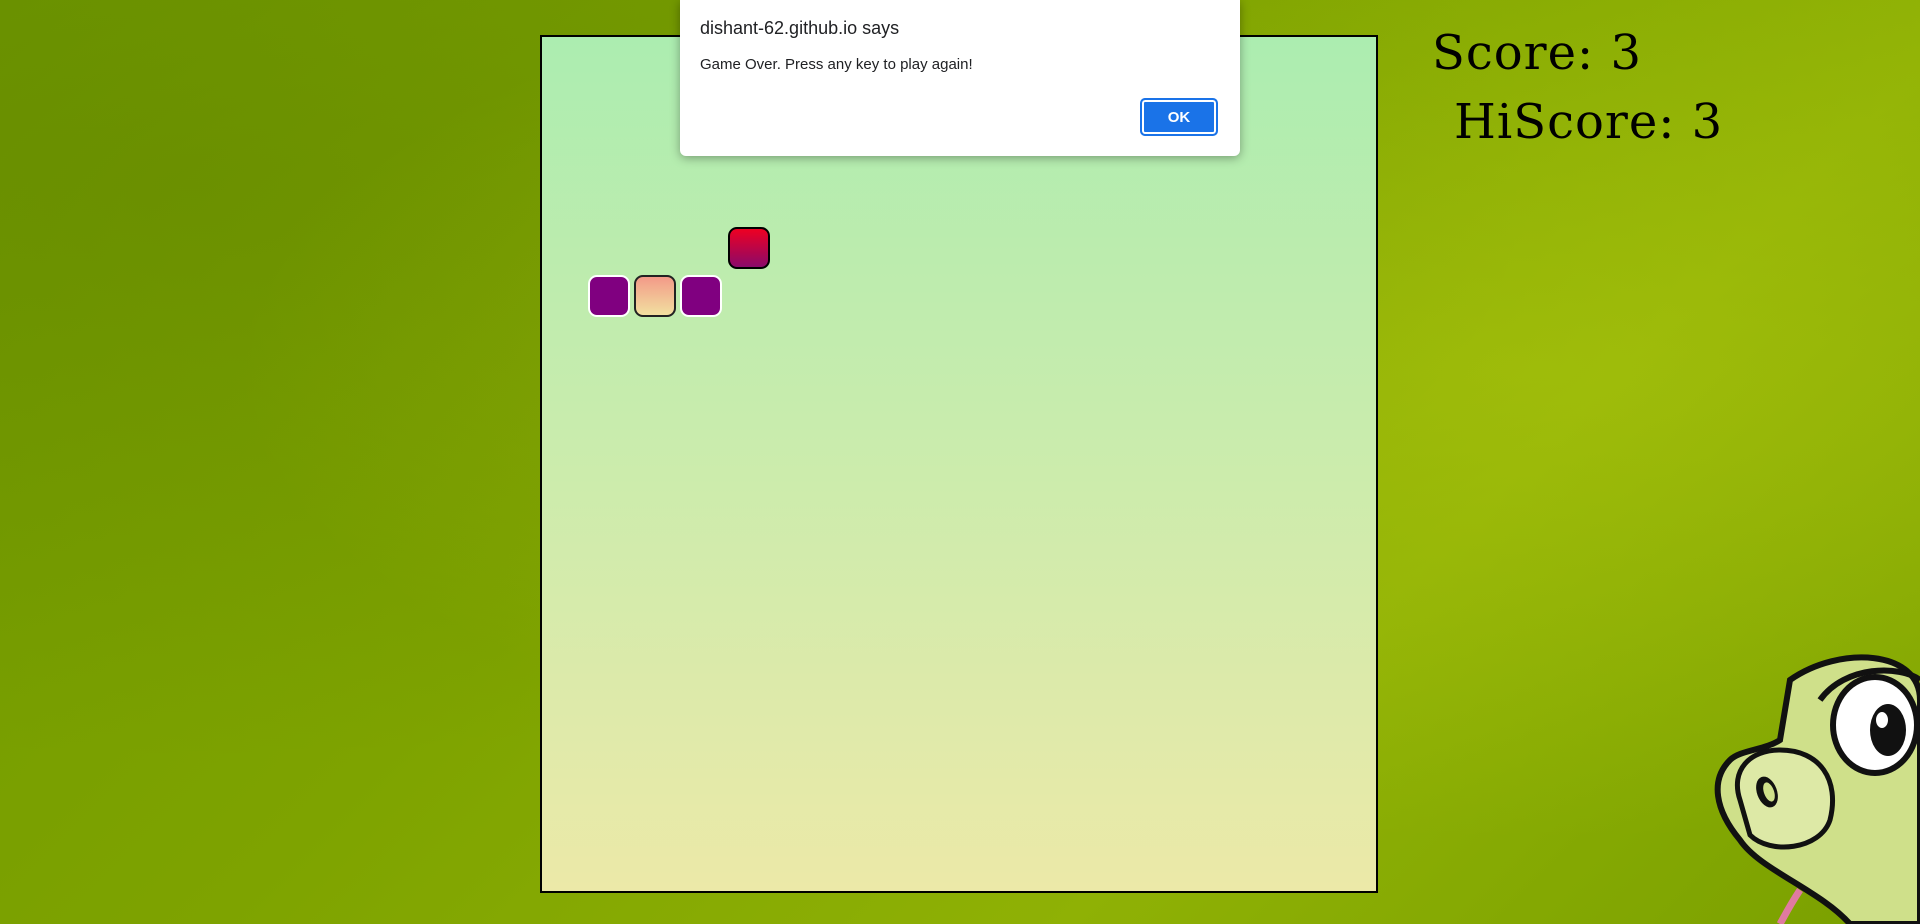 This screenshot has width=1920, height=924. Describe the element at coordinates (1817, 789) in the screenshot. I see `cartoon-snake-icon` at that location.